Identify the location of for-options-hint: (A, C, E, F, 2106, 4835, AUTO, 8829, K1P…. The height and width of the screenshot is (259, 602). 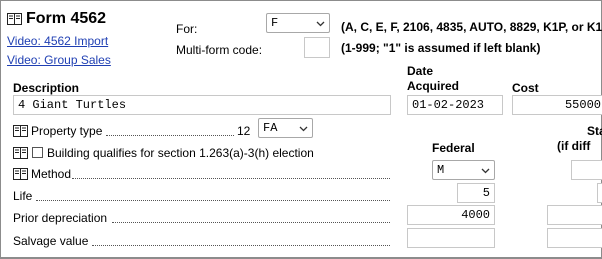
(471, 27).